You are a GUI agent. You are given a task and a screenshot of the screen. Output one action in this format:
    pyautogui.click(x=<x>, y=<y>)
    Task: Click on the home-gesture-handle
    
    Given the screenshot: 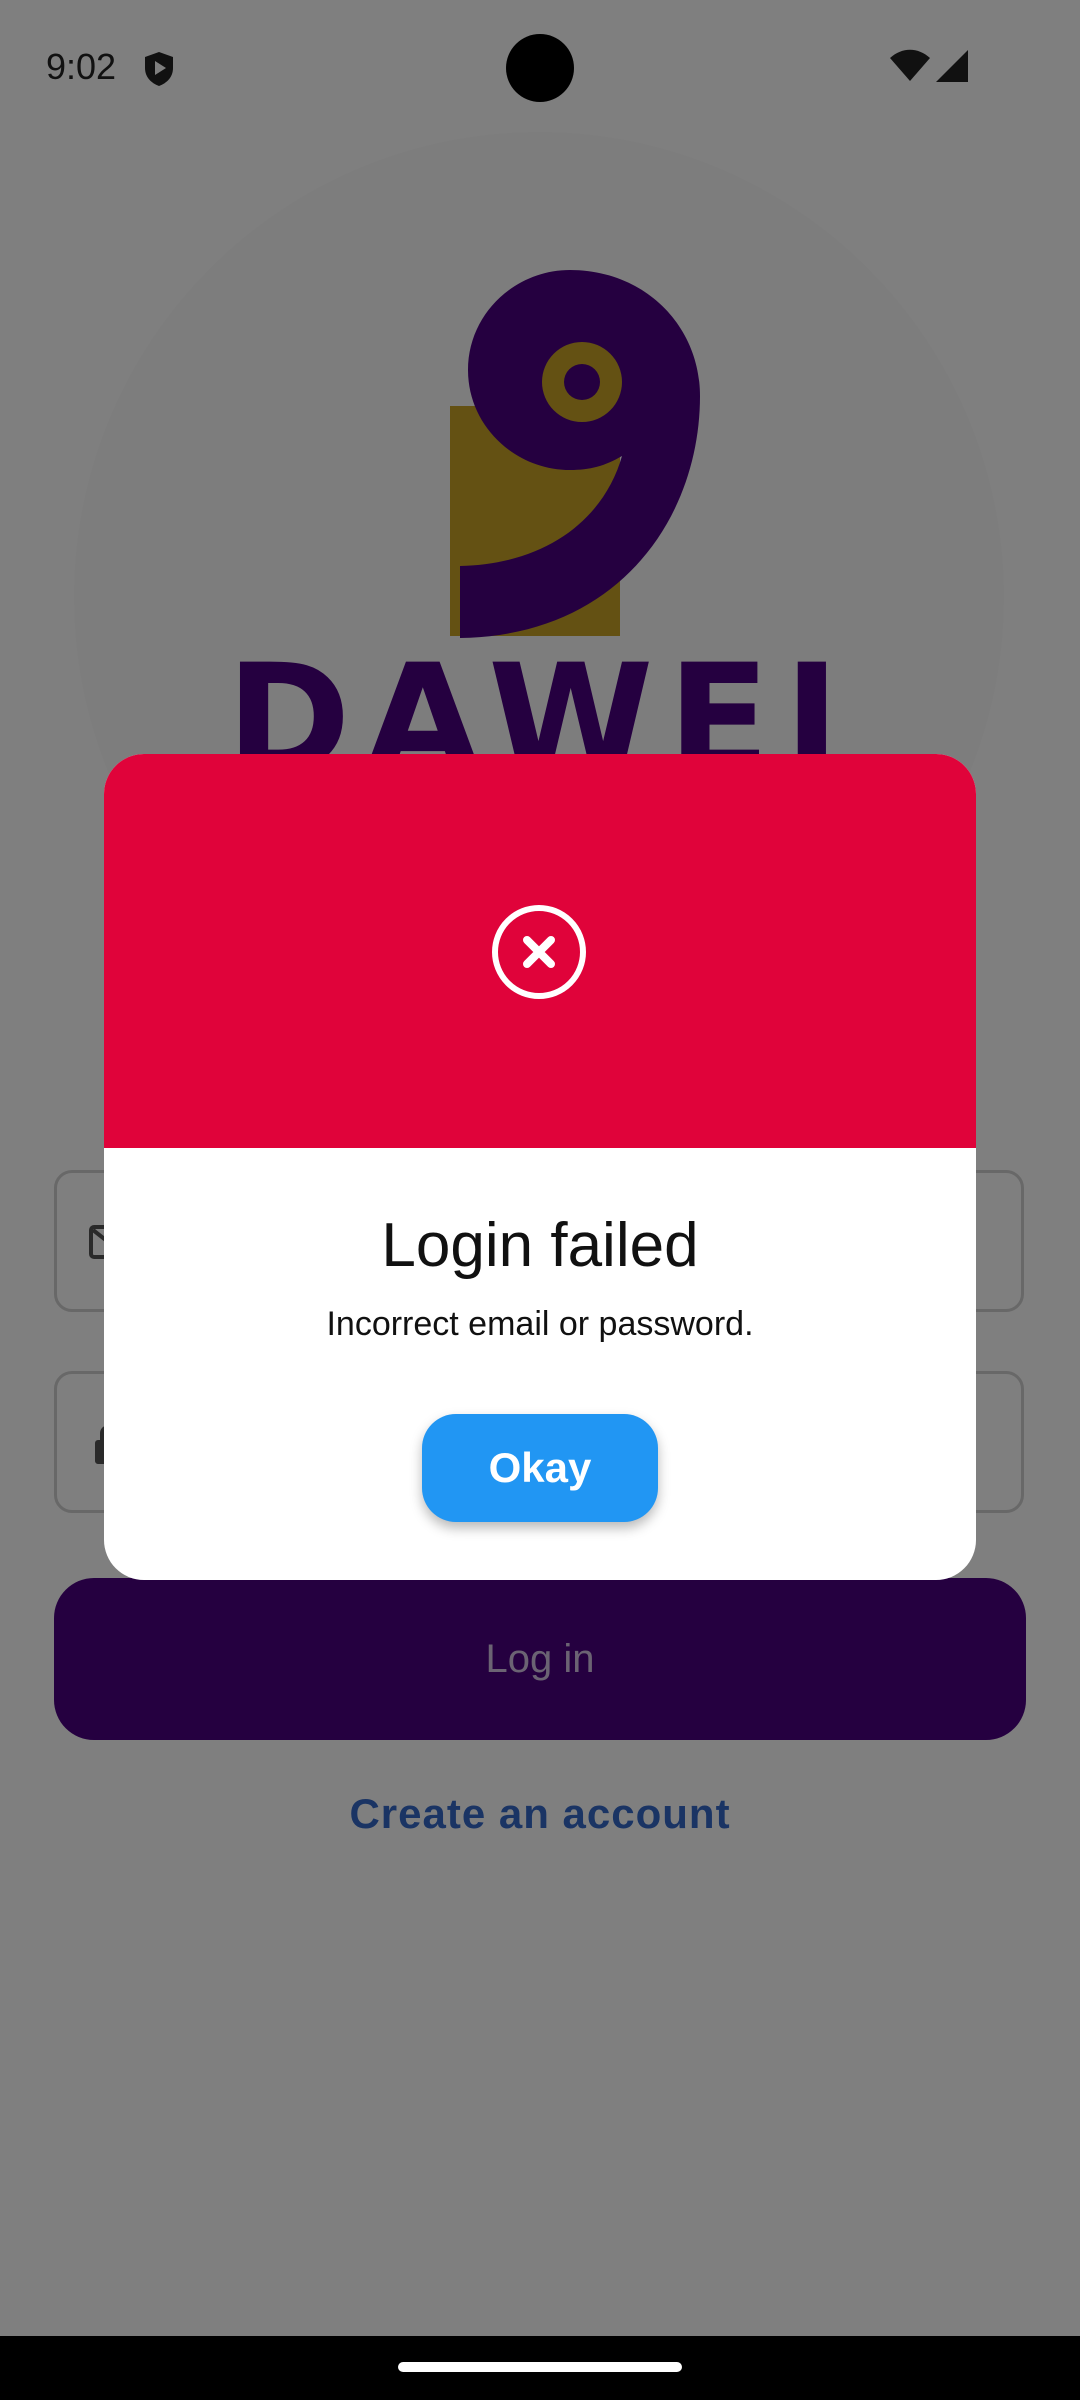 What is the action you would take?
    pyautogui.click(x=540, y=2367)
    